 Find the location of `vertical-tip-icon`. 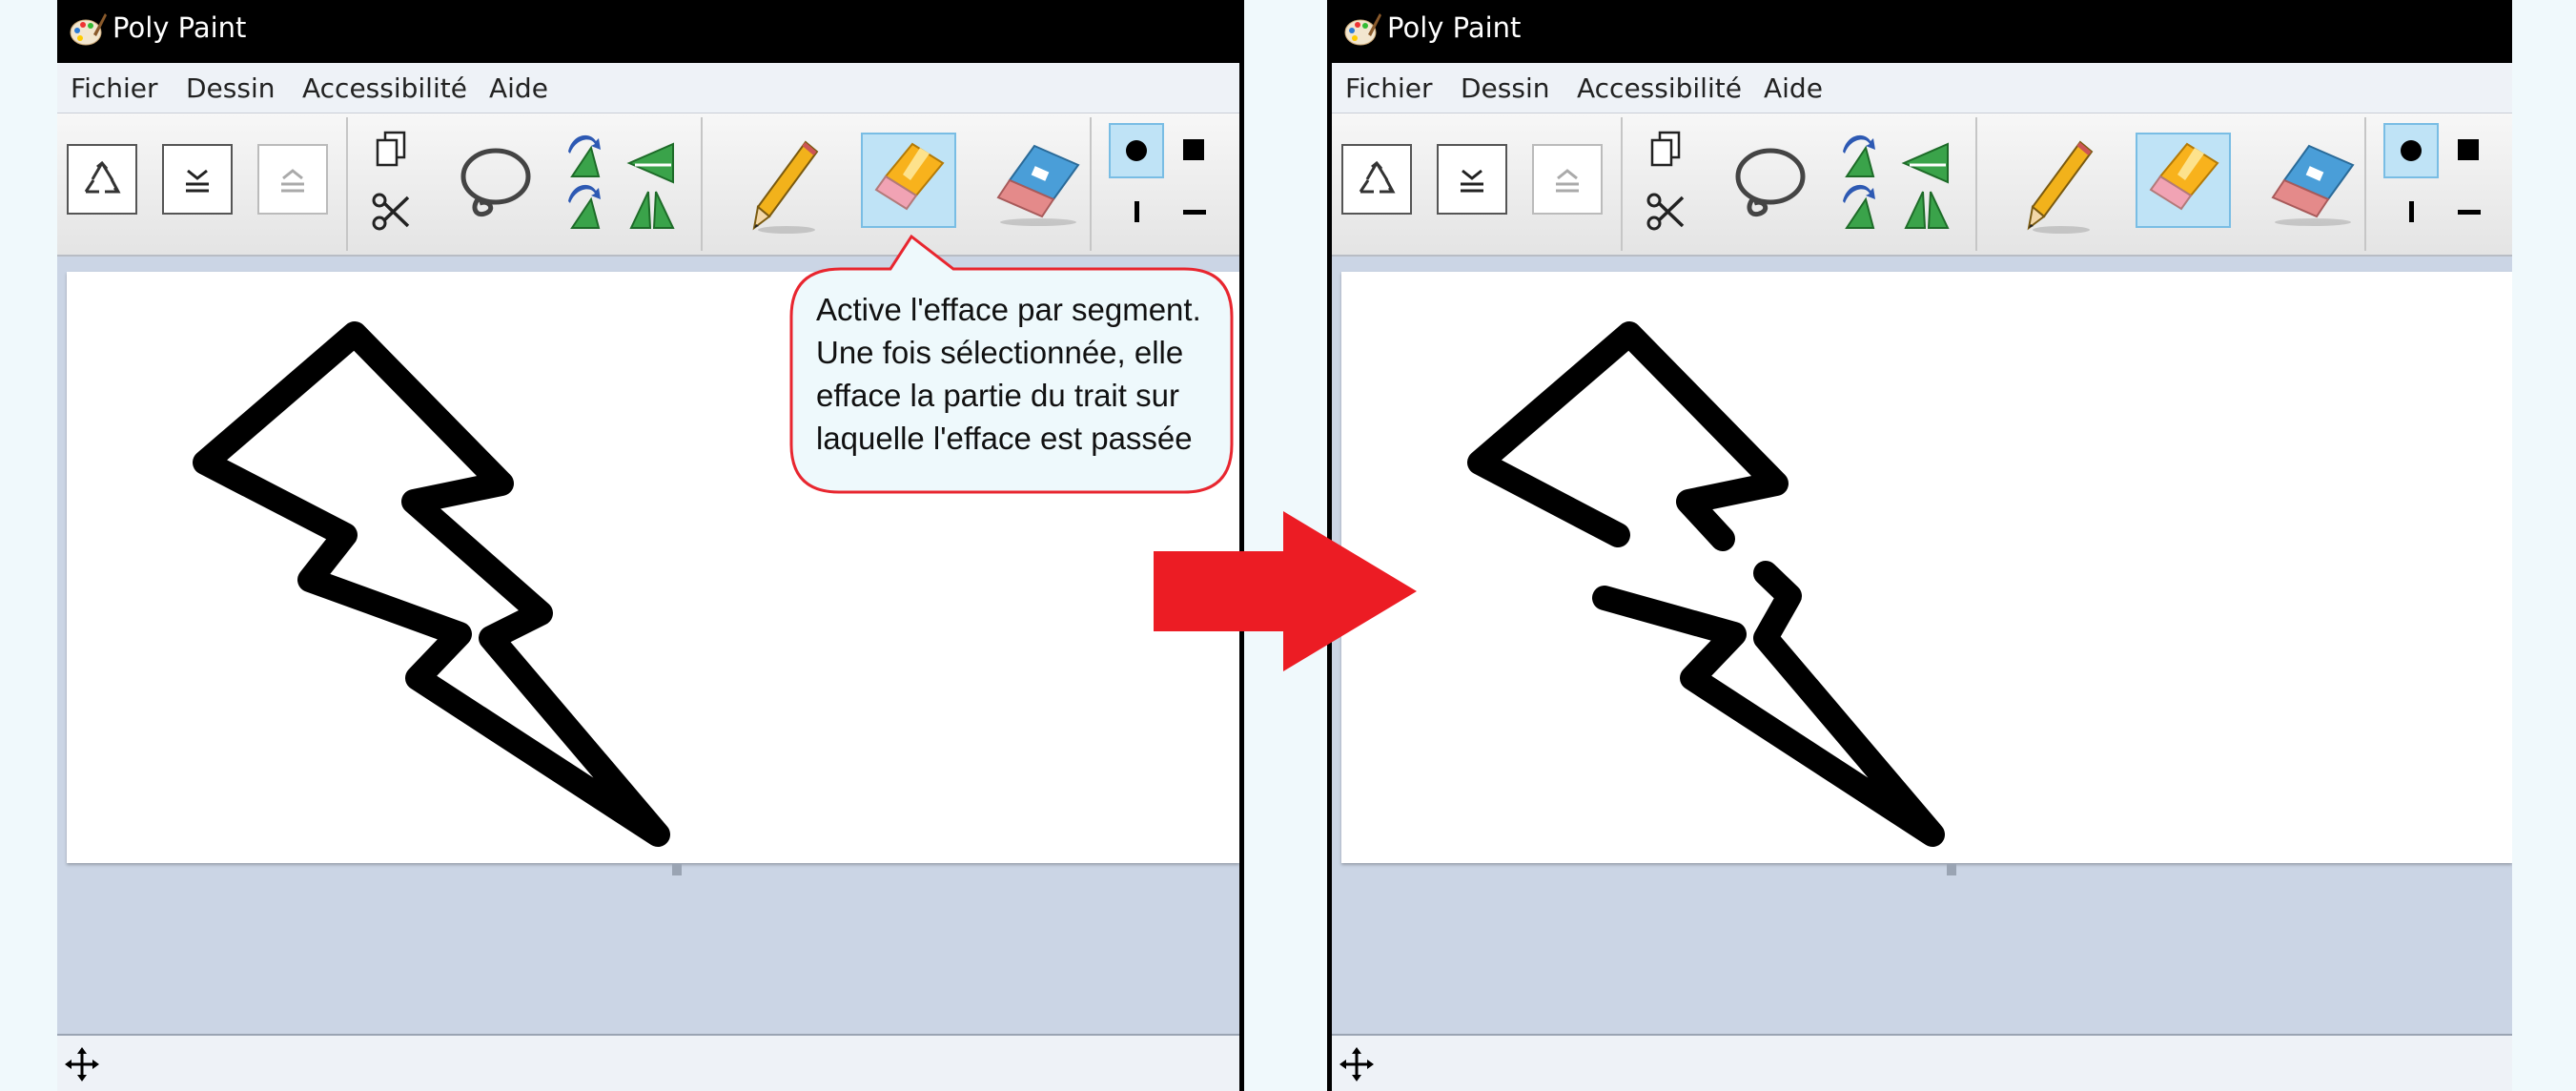

vertical-tip-icon is located at coordinates (2411, 211).